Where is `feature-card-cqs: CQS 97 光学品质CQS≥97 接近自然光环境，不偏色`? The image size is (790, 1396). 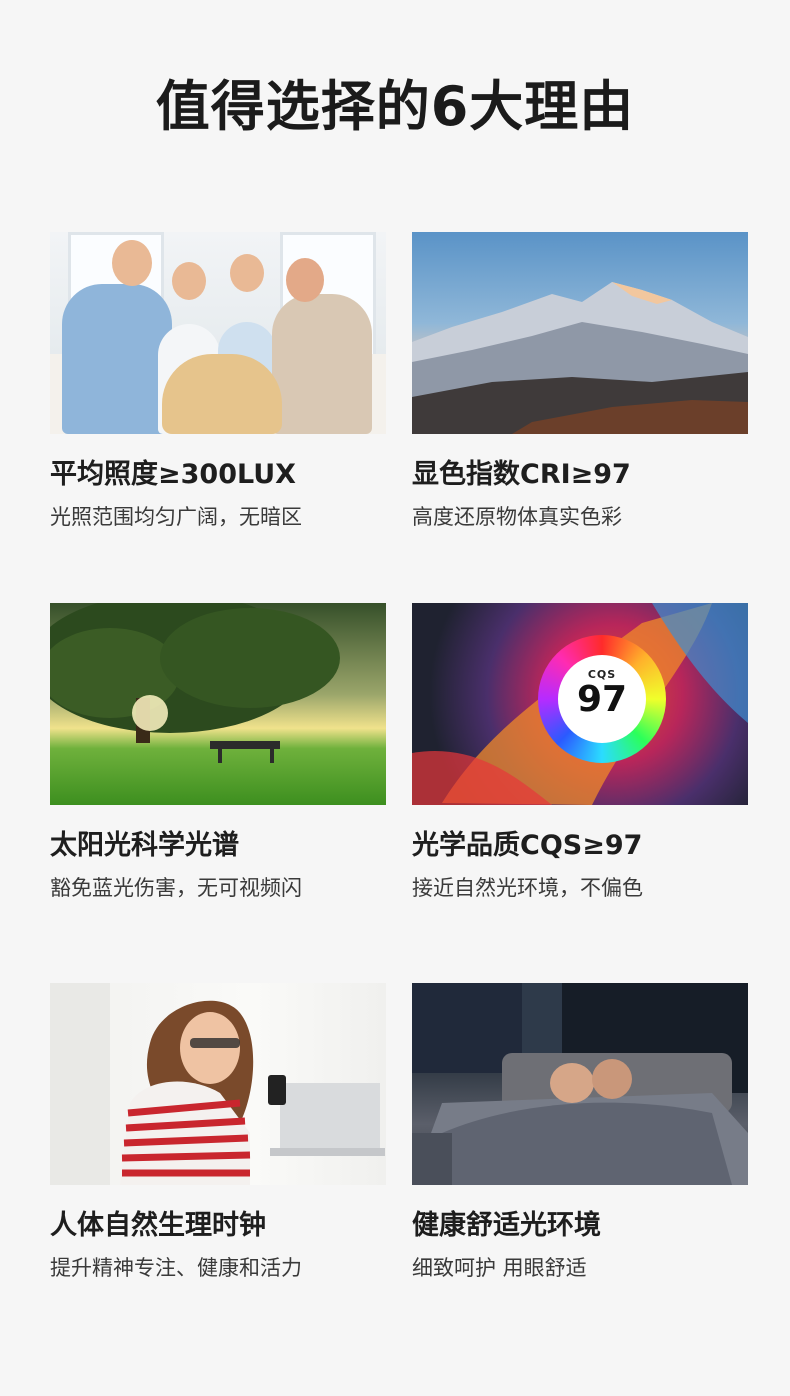 feature-card-cqs: CQS 97 光学品质CQS≥97 接近自然光环境，不偏色 is located at coordinates (580, 752).